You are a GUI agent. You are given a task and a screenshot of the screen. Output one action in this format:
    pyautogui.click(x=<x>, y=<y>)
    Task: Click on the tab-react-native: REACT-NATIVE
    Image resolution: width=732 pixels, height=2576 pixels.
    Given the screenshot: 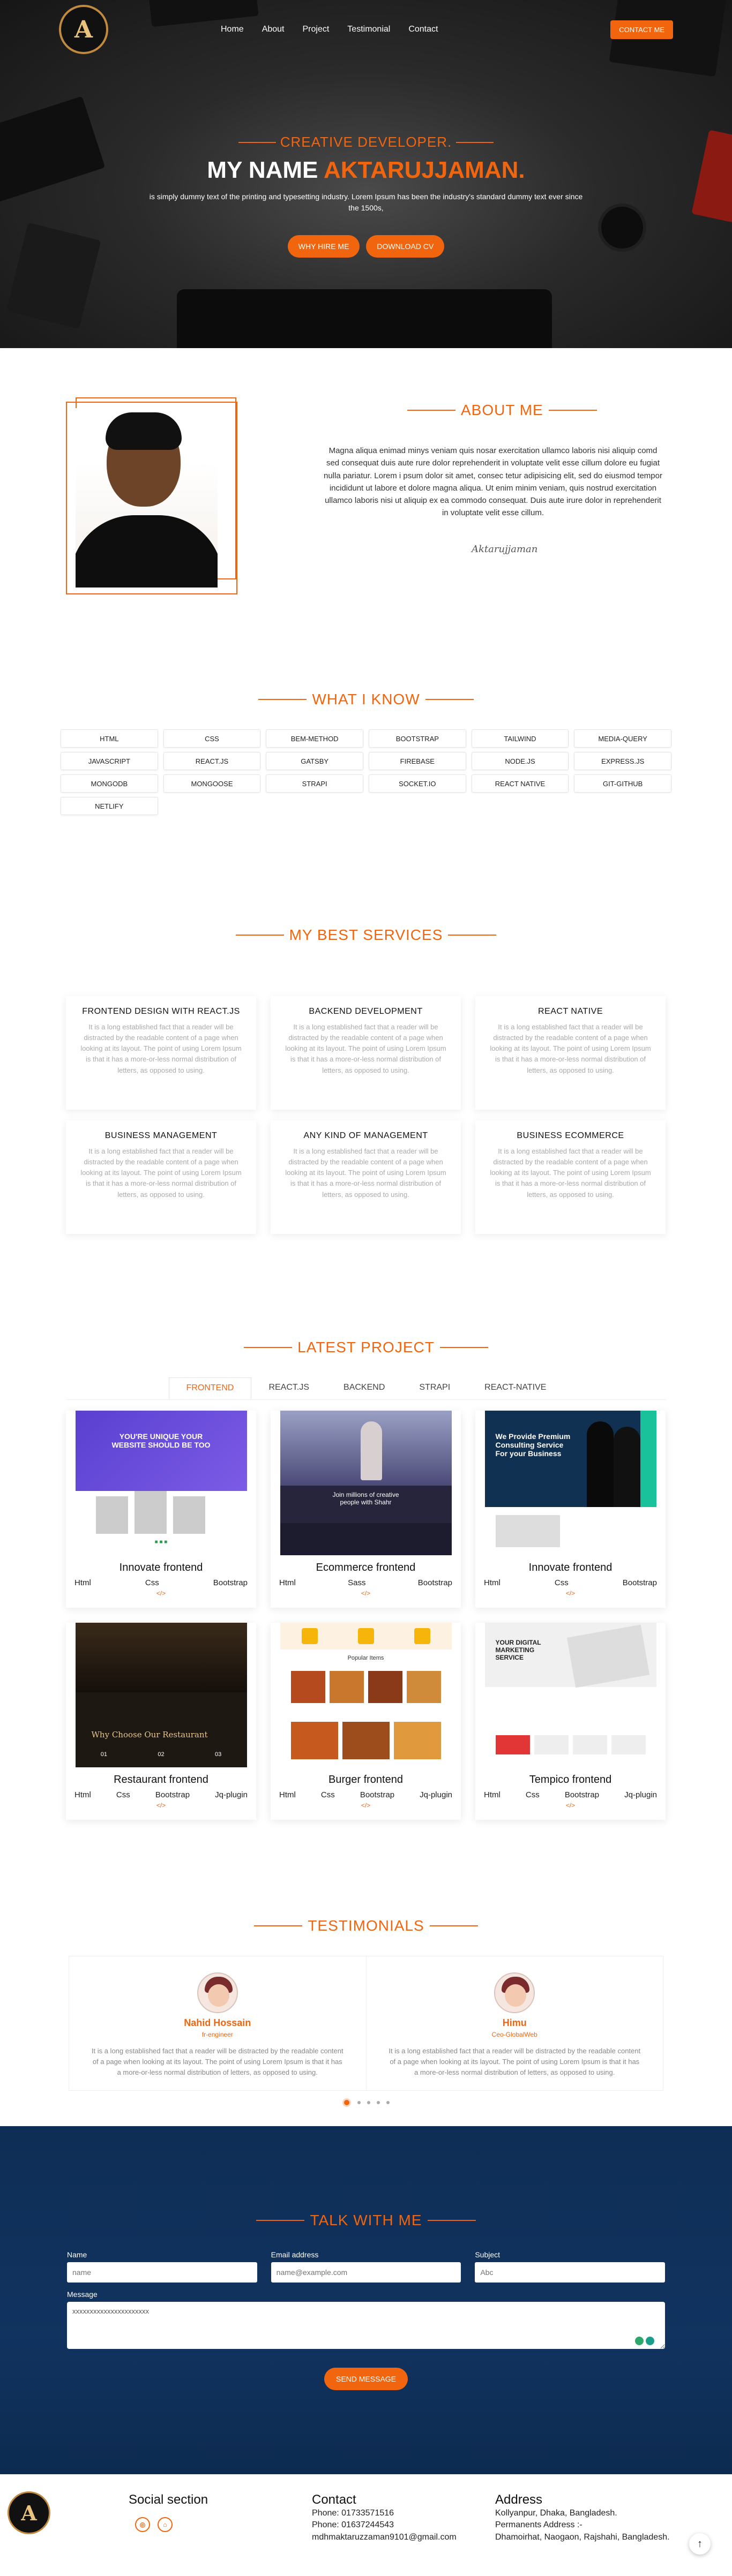 What is the action you would take?
    pyautogui.click(x=515, y=1388)
    